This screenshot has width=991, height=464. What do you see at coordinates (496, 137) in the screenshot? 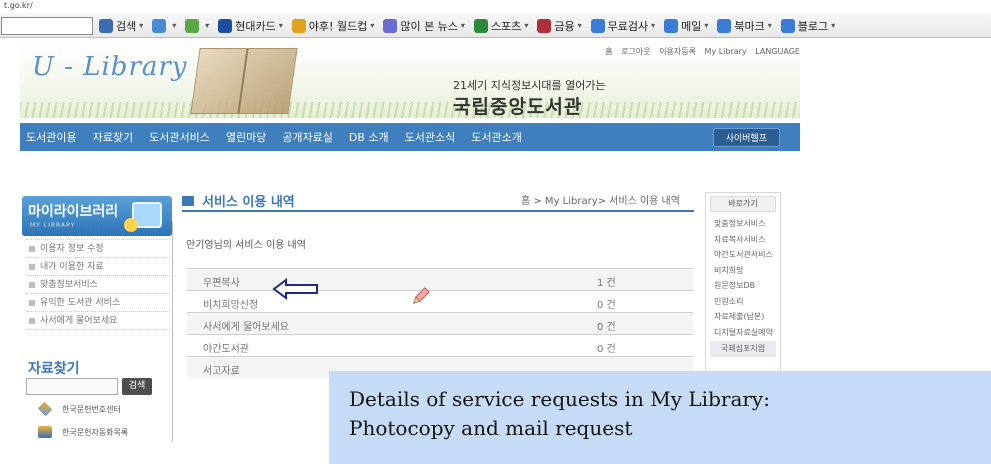
I see `nav-item-about: 도서관소개` at bounding box center [496, 137].